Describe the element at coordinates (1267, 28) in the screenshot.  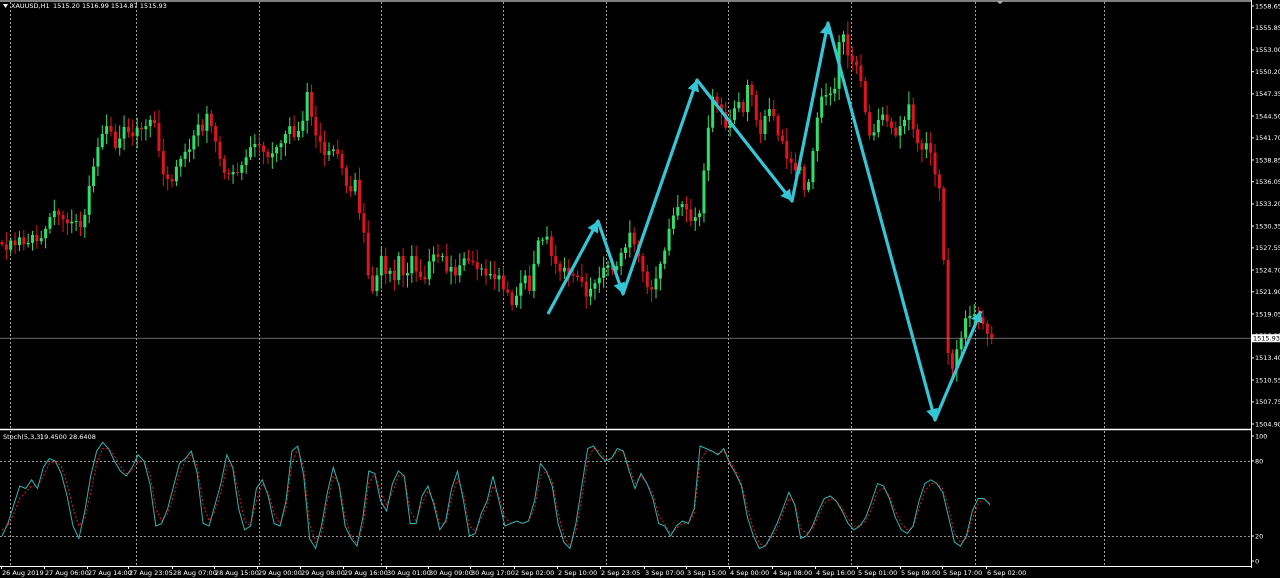
I see `price-tick-label: 1555.85` at that location.